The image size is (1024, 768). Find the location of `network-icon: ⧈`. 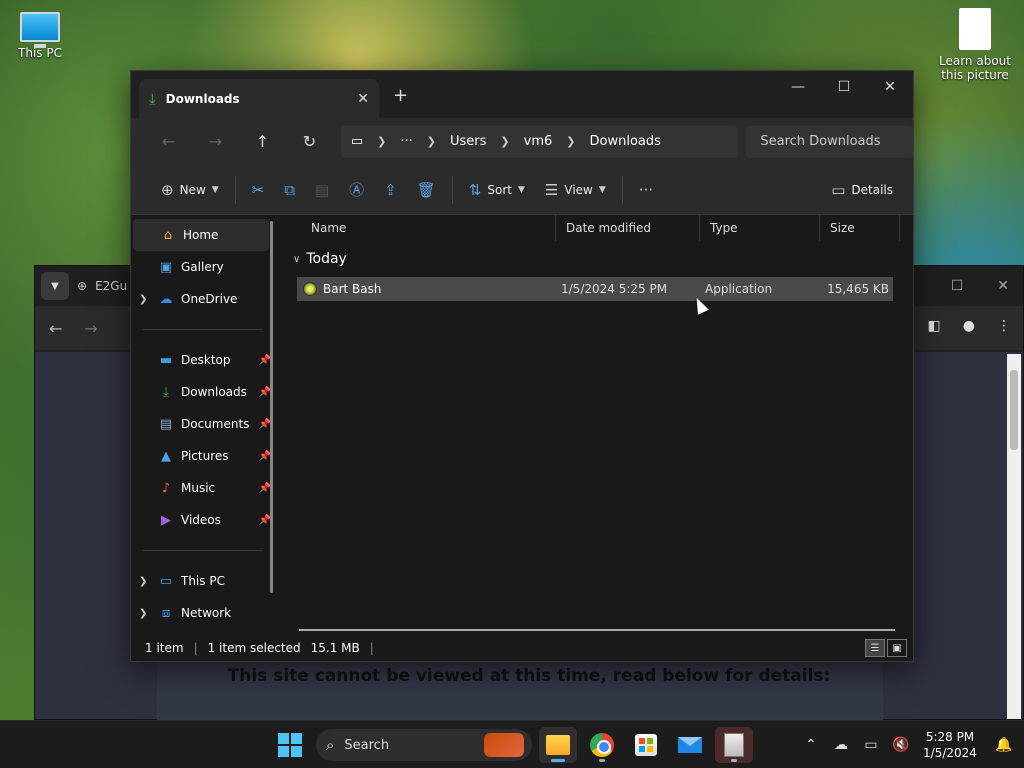

network-icon: ⧈ is located at coordinates (166, 613).